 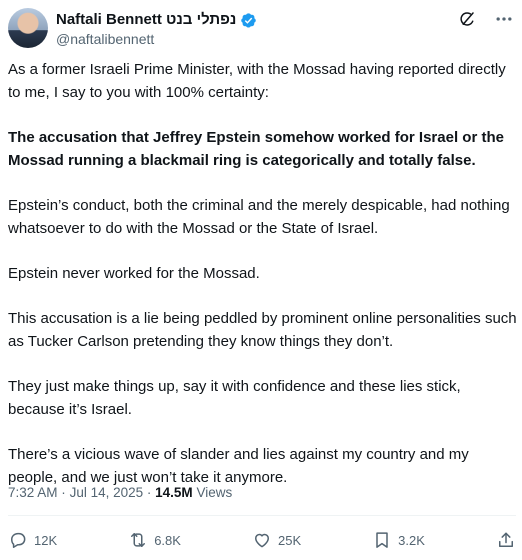 What do you see at coordinates (18, 540) in the screenshot?
I see `reply-icon` at bounding box center [18, 540].